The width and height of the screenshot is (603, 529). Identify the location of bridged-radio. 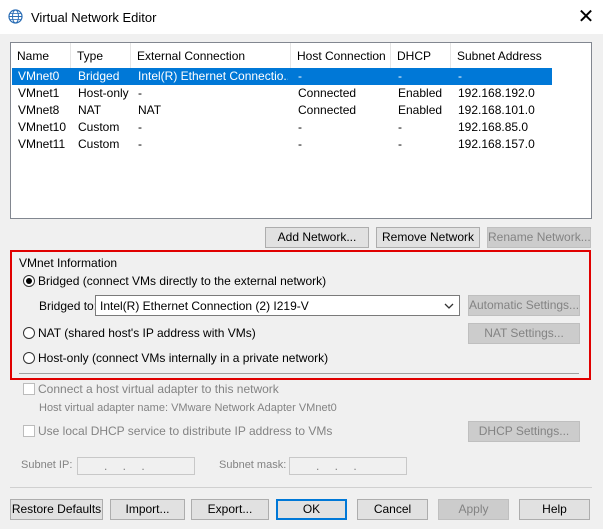
(29, 281).